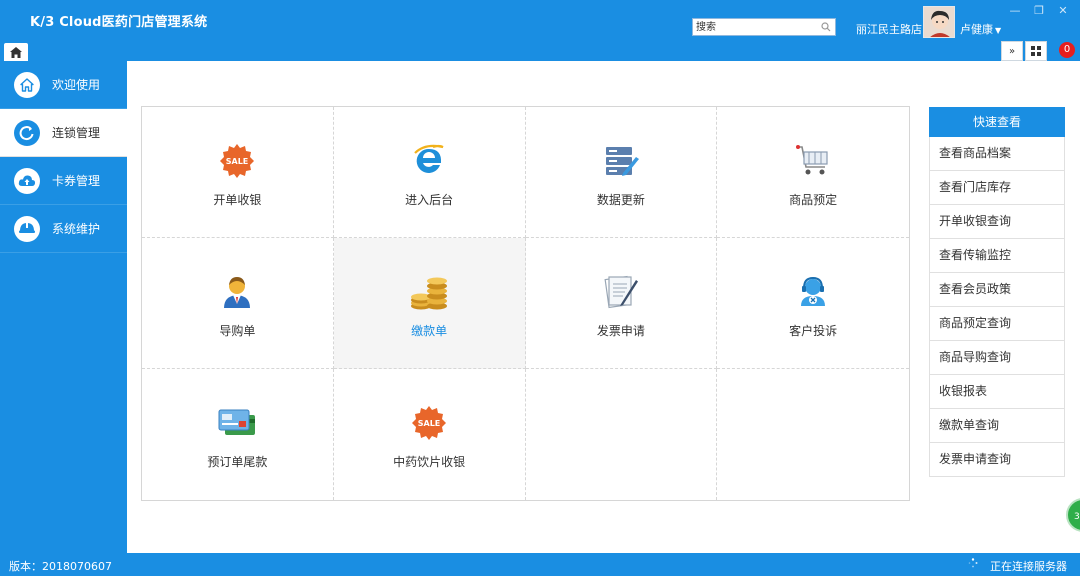 The height and width of the screenshot is (576, 1080). Describe the element at coordinates (997, 154) in the screenshot. I see `quick-link: 查看商品档案` at that location.